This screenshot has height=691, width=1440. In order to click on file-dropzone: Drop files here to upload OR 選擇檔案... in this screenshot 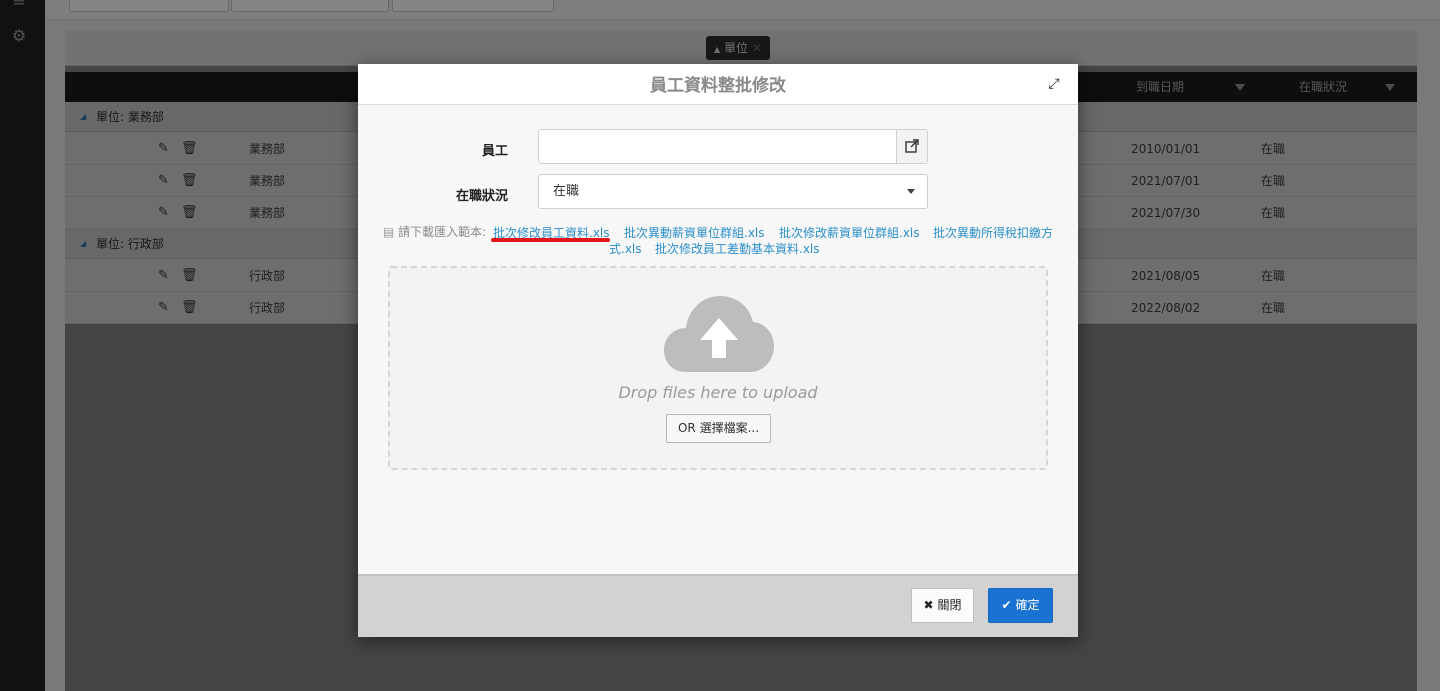, I will do `click(718, 368)`.